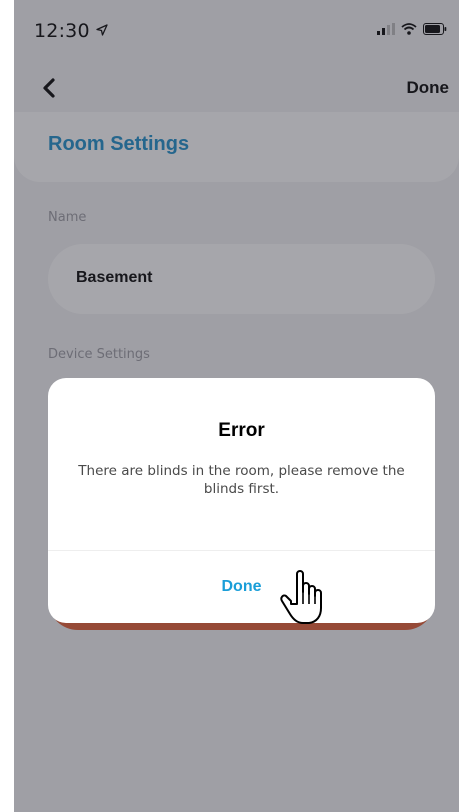 The width and height of the screenshot is (459, 812). Describe the element at coordinates (301, 597) in the screenshot. I see `hand-pointer-icon` at that location.